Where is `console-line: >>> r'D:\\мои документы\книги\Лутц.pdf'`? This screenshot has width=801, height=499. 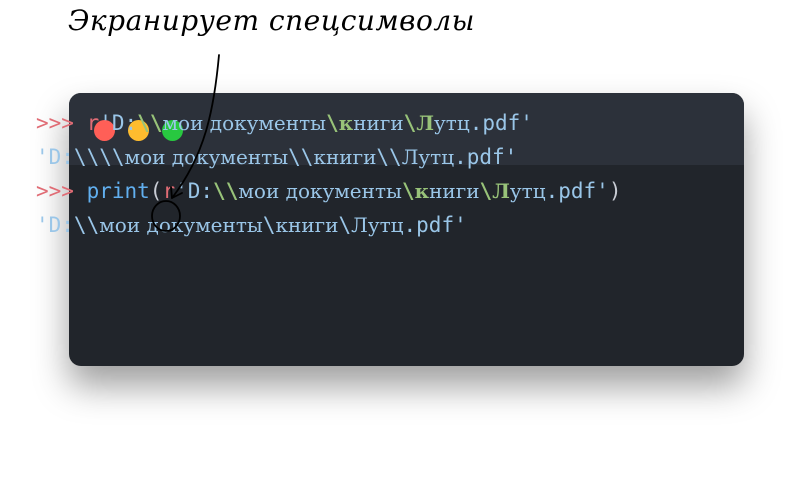 console-line: >>> r'D:\\мои документы\книги\Лутц.pdf' is located at coordinates (328, 123).